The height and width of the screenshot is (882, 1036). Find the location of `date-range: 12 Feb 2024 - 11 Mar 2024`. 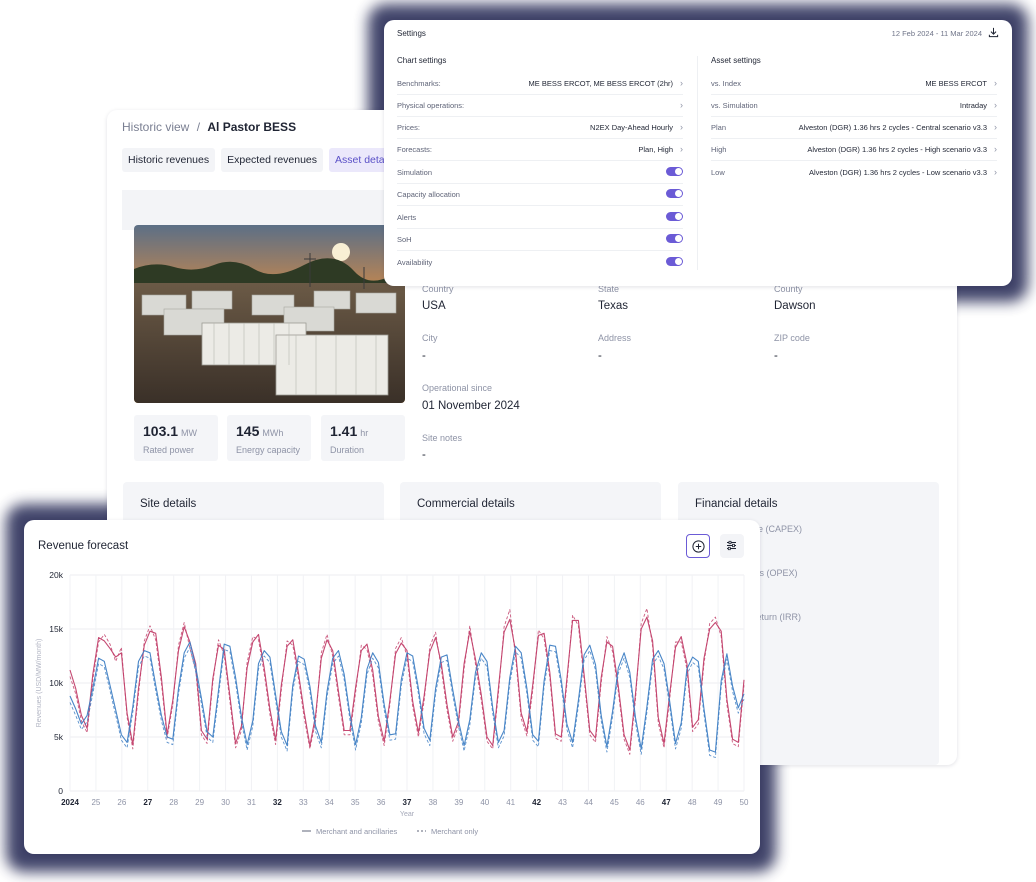

date-range: 12 Feb 2024 - 11 Mar 2024 is located at coordinates (937, 33).